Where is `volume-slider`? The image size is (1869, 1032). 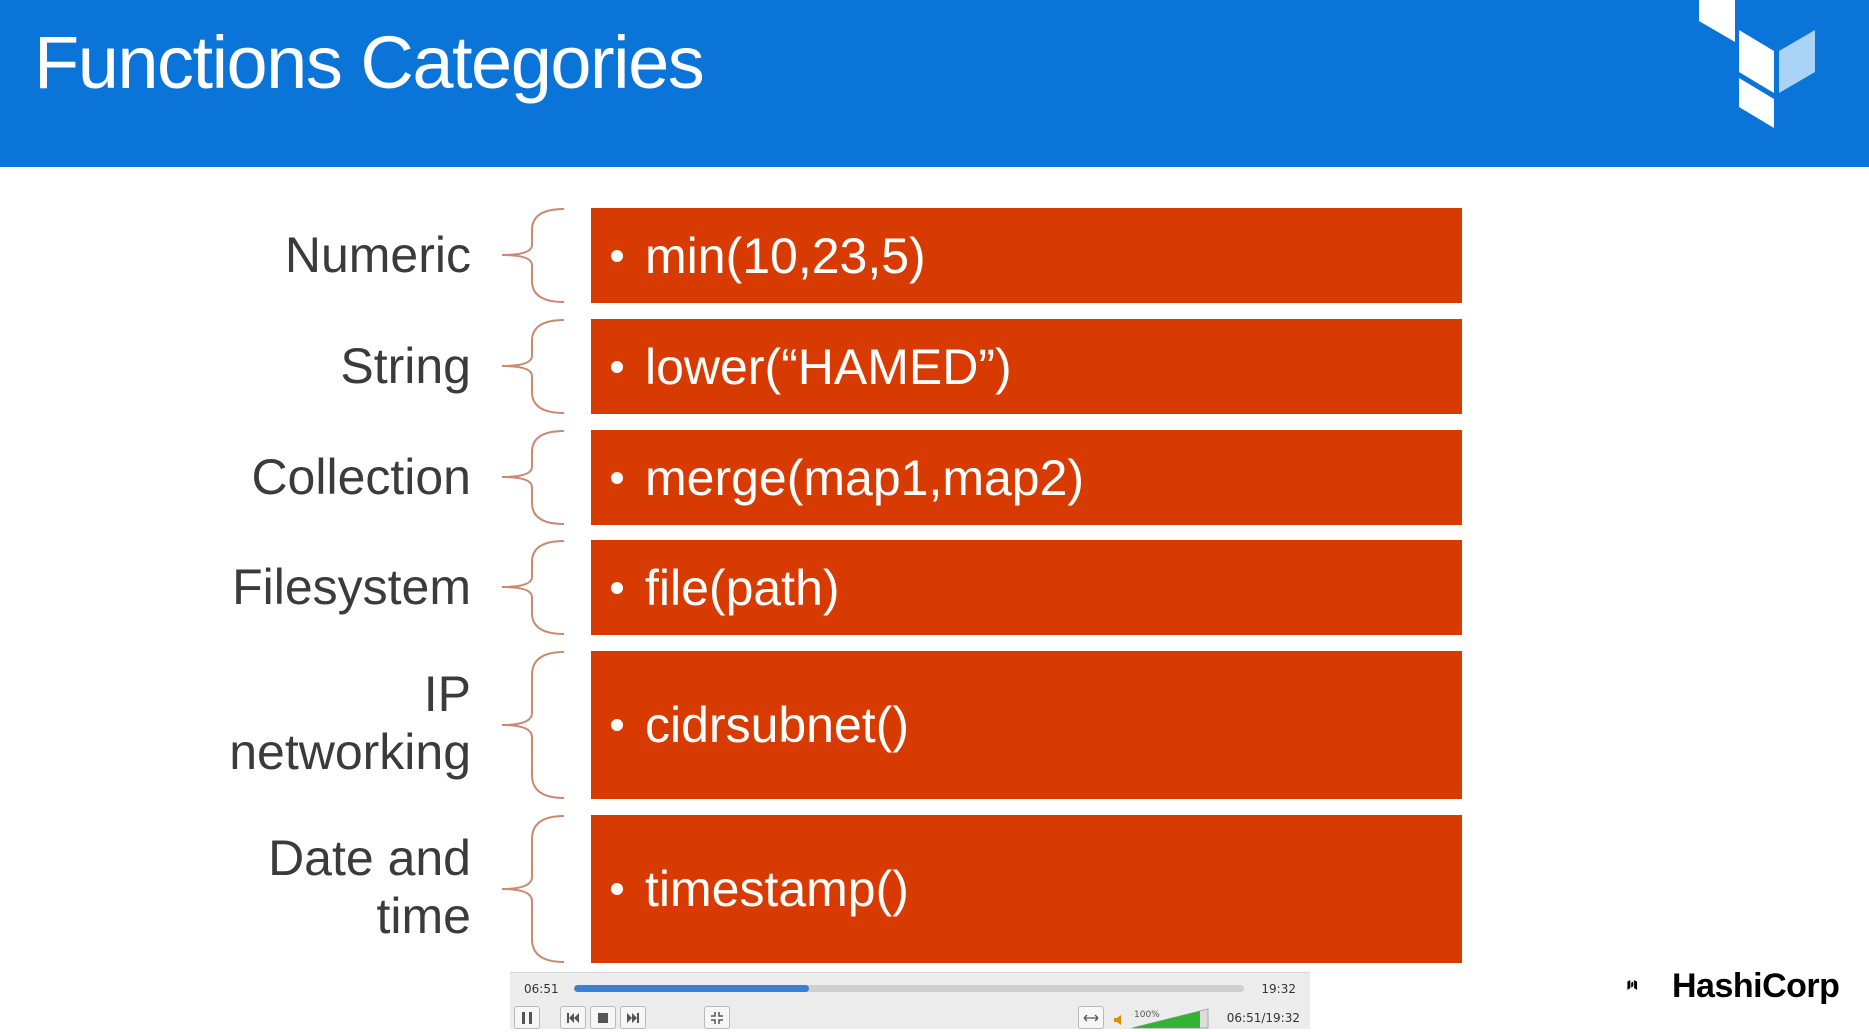 volume-slider is located at coordinates (1170, 1018).